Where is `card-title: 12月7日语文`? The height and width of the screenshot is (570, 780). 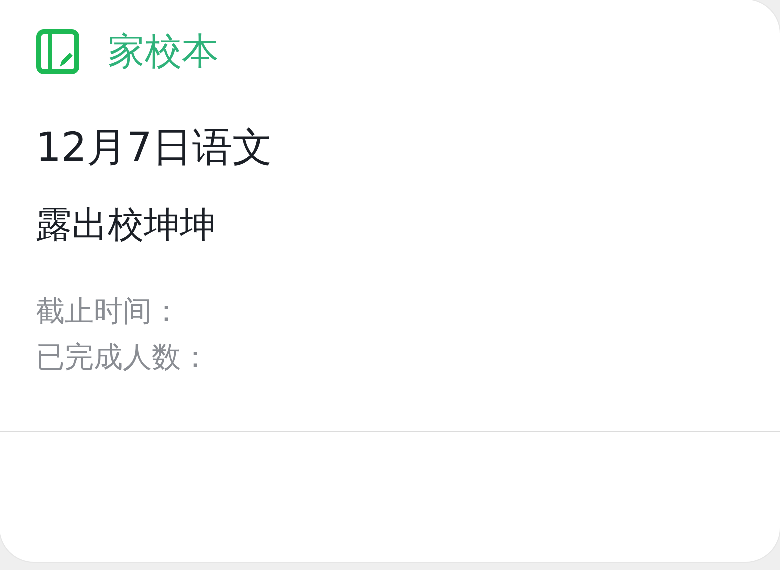 card-title: 12月7日语文 is located at coordinates (155, 148).